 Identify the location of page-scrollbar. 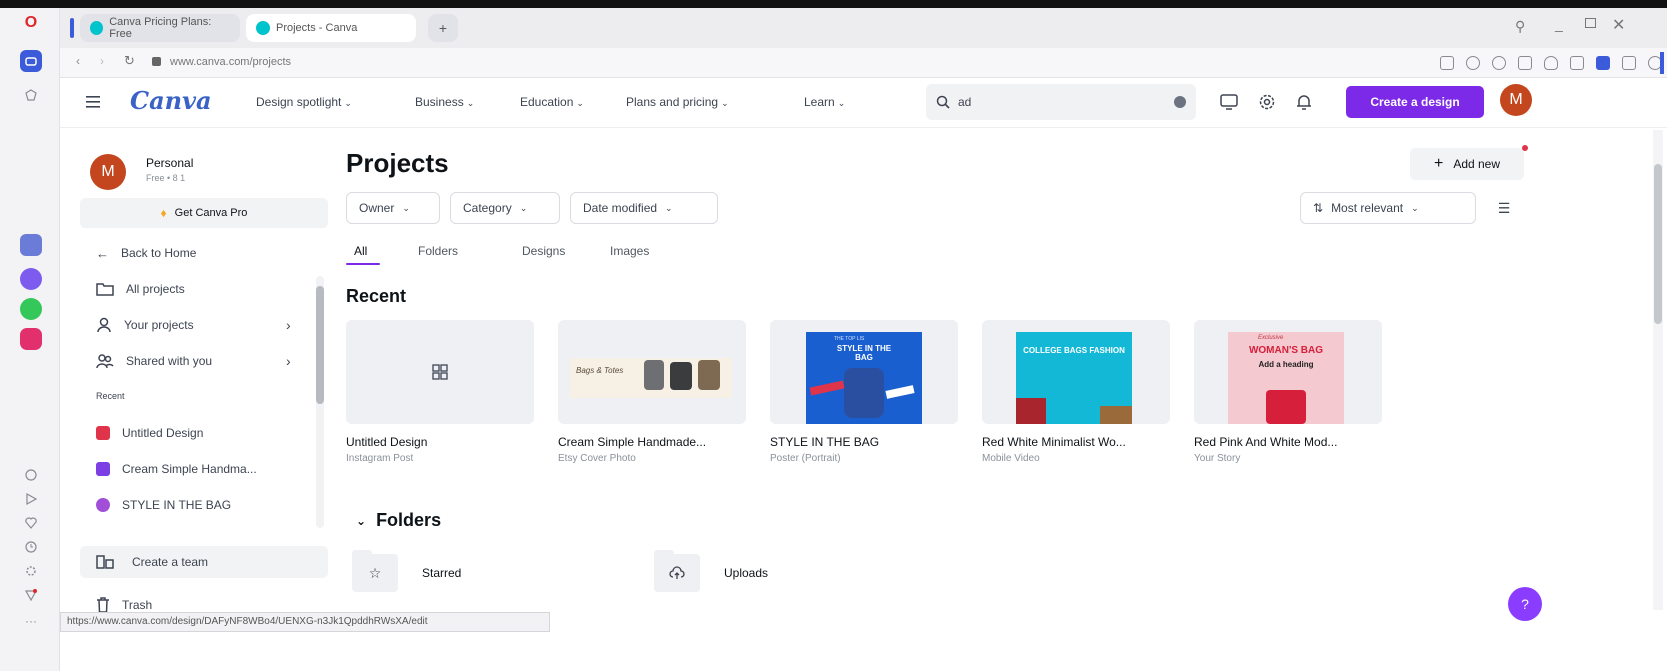
(1658, 370).